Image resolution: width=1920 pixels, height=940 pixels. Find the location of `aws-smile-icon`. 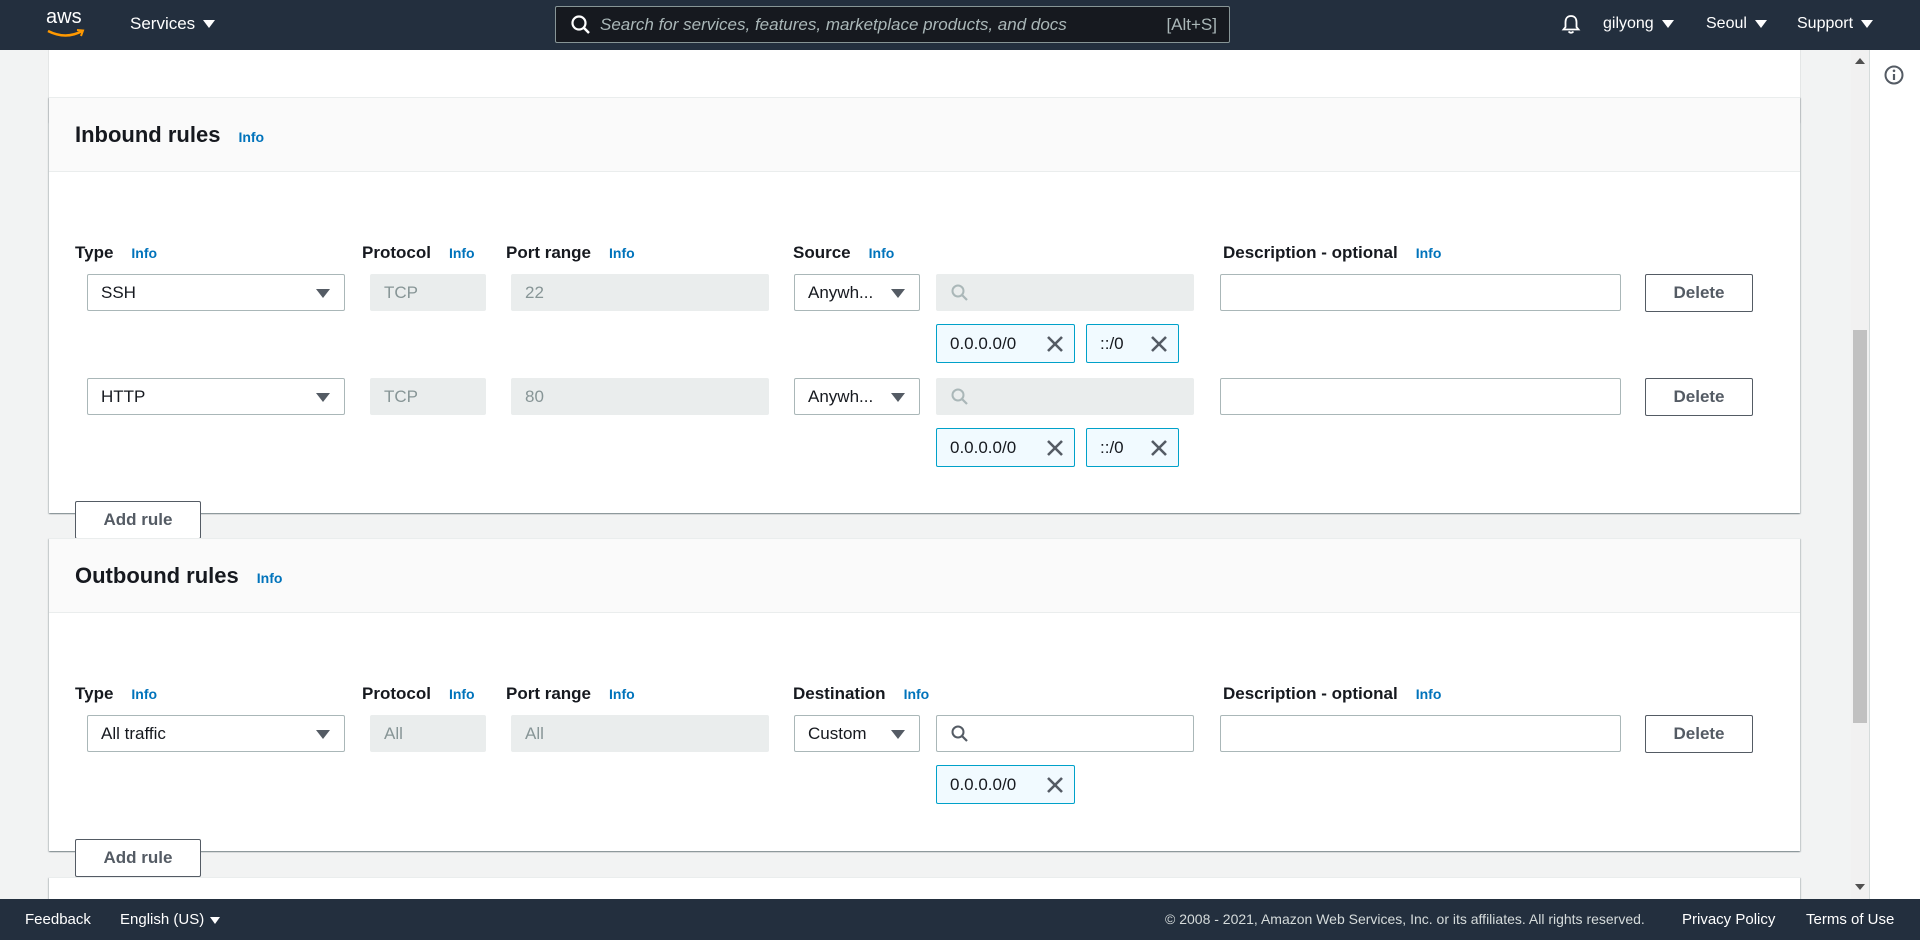

aws-smile-icon is located at coordinates (66, 33).